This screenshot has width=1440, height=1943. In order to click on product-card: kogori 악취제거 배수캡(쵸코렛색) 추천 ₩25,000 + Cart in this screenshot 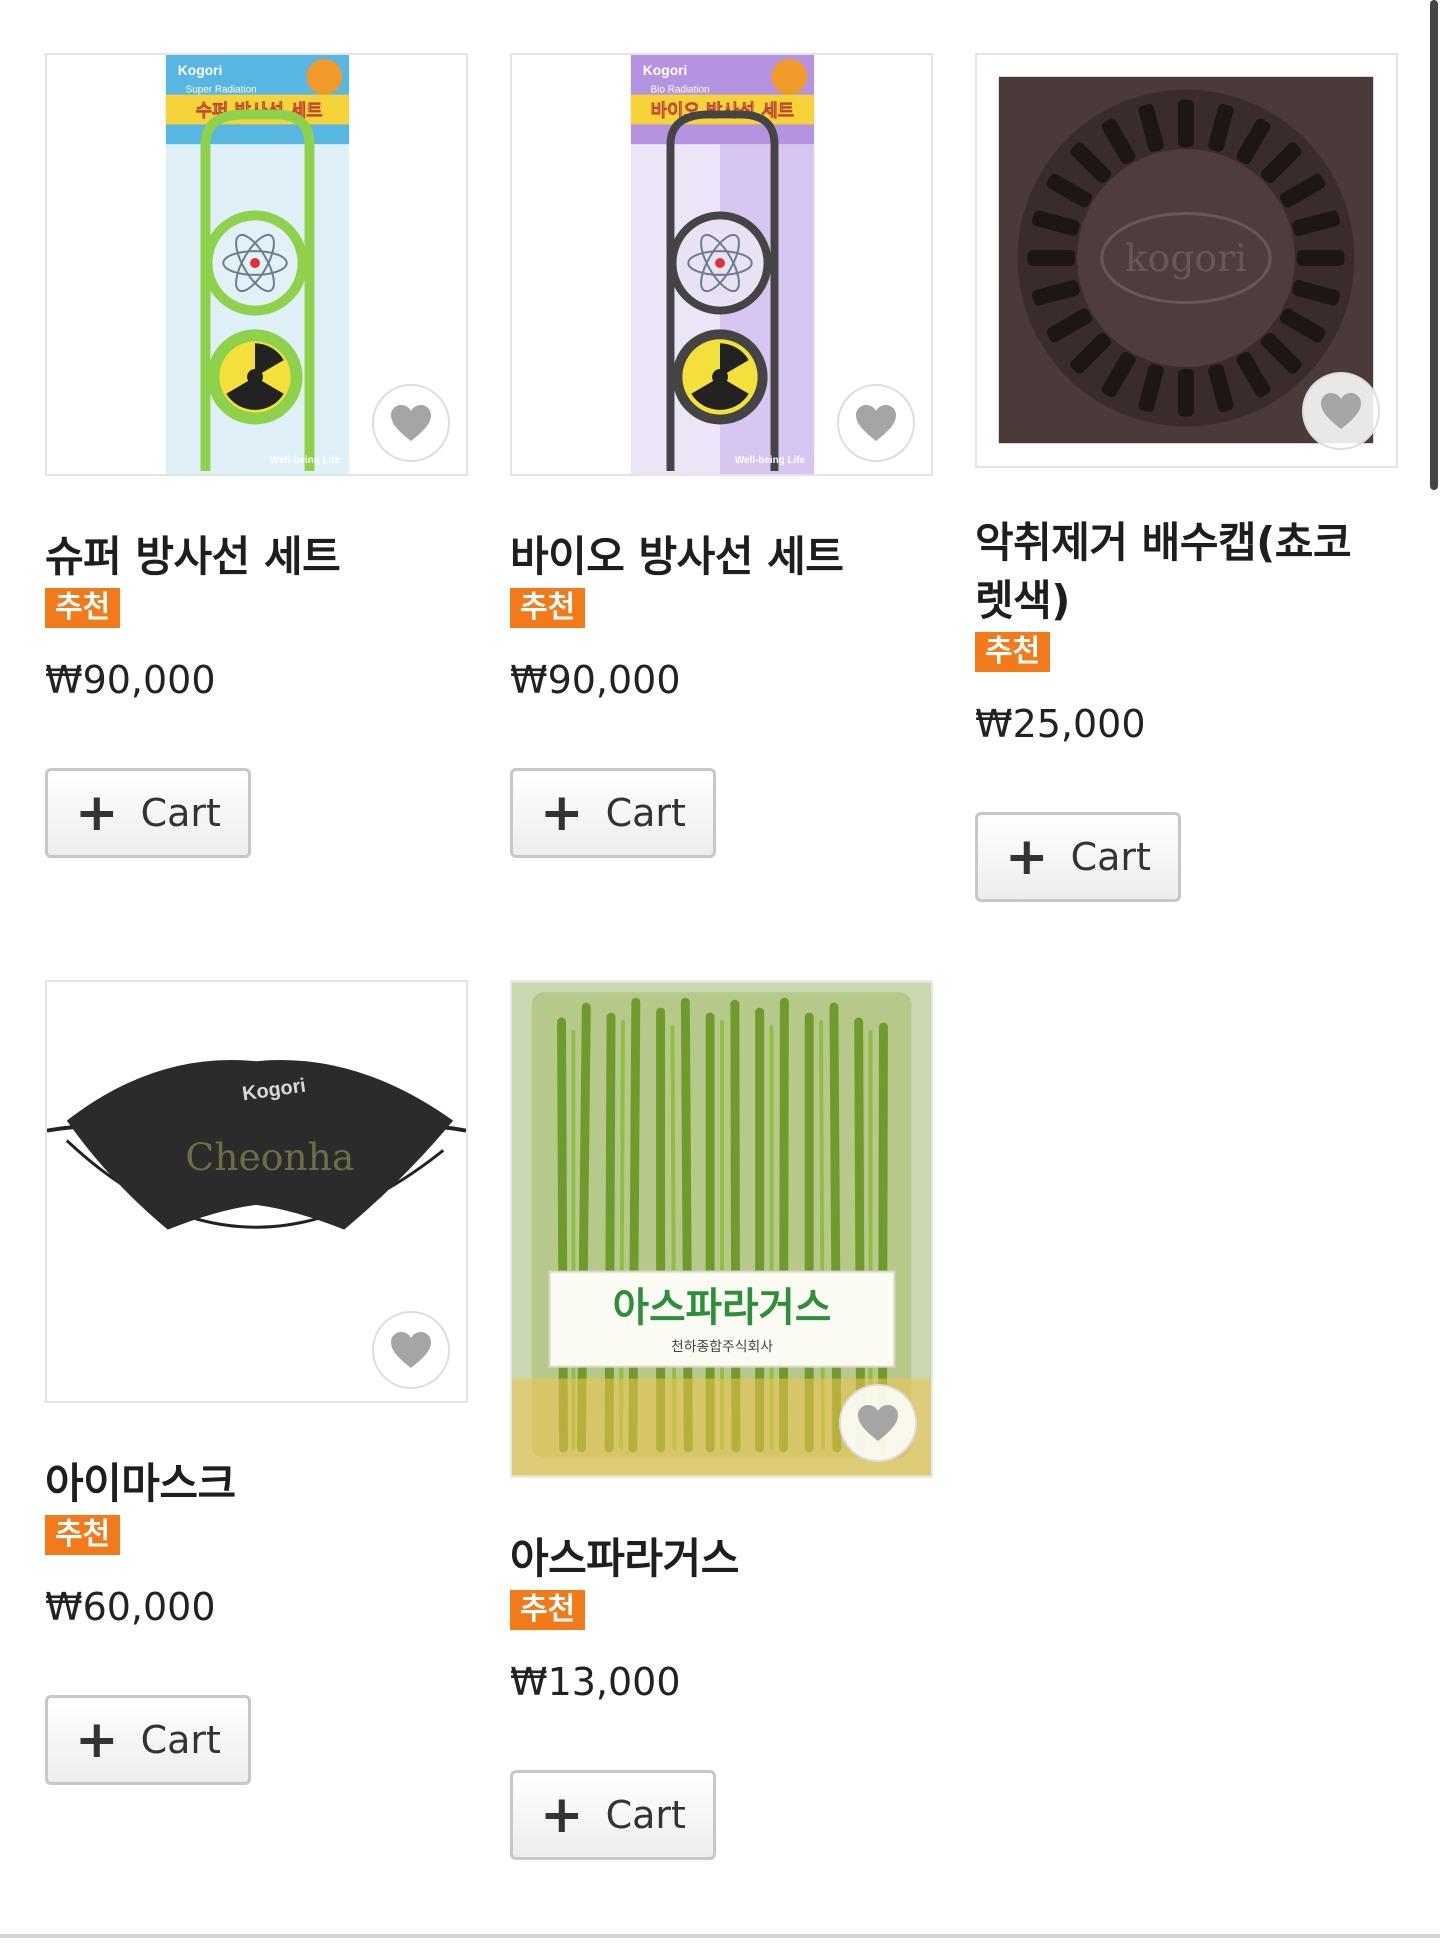, I will do `click(1187, 477)`.